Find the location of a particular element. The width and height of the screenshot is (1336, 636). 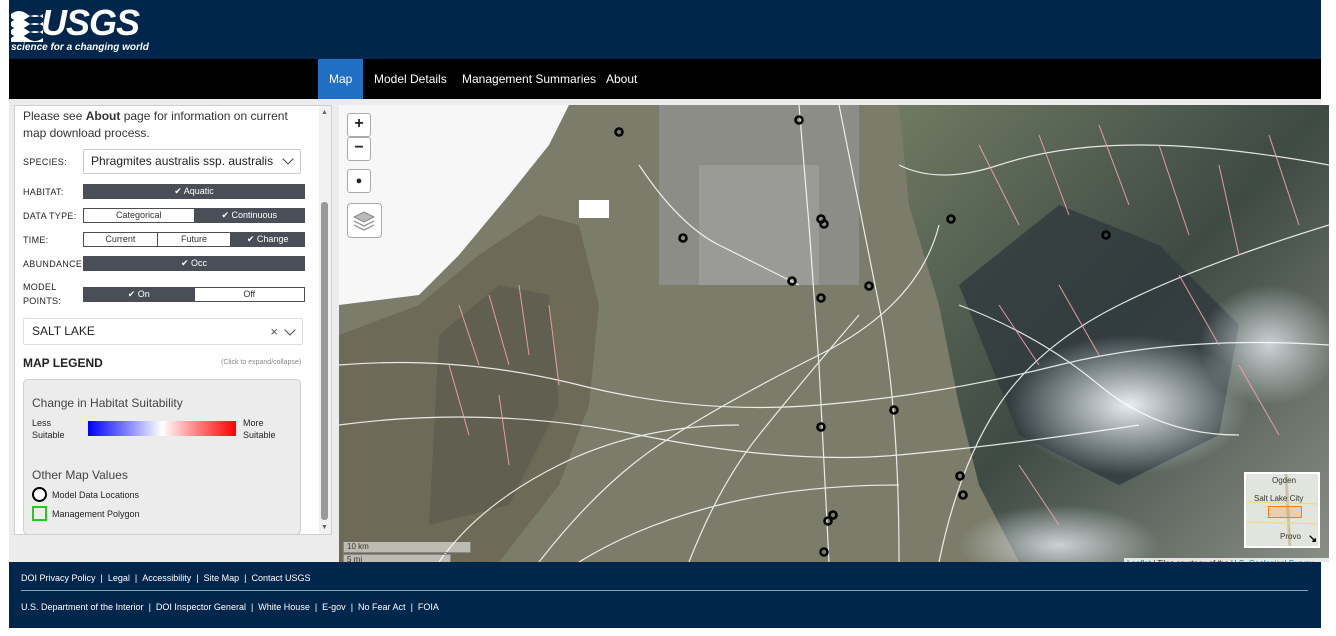

footer-link-accessibility: Accessibility is located at coordinates (166, 578).